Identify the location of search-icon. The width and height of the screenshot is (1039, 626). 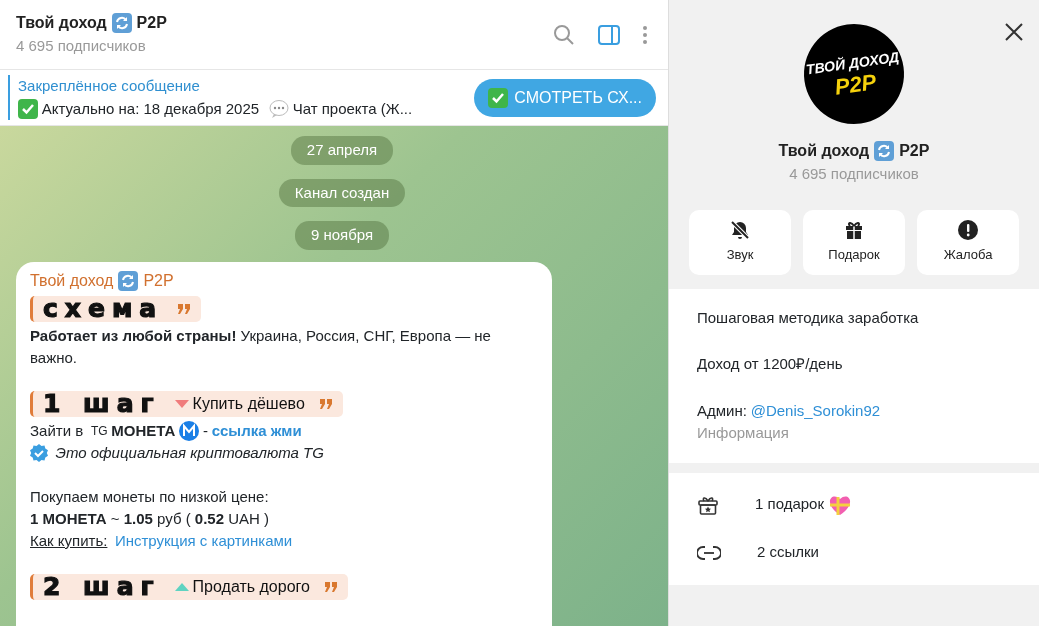
(564, 34).